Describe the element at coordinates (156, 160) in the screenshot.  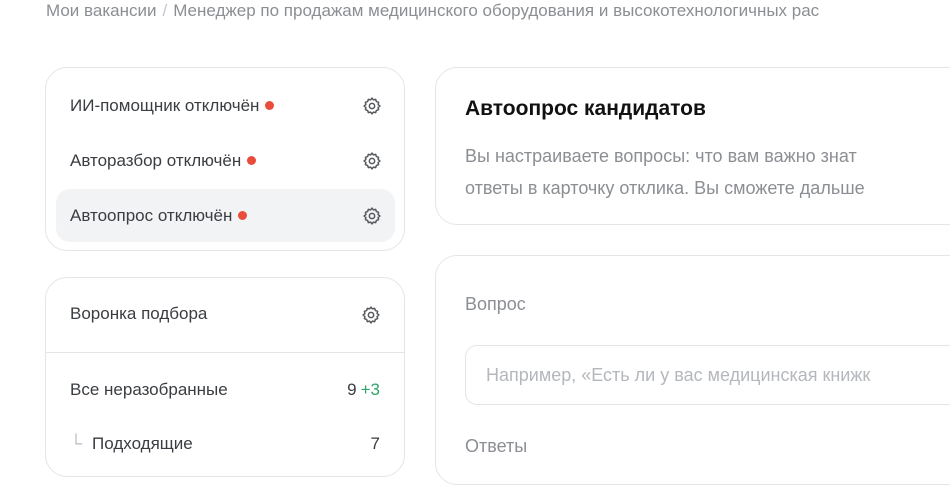
I see `auto-review-label: Авторазбор отключён` at that location.